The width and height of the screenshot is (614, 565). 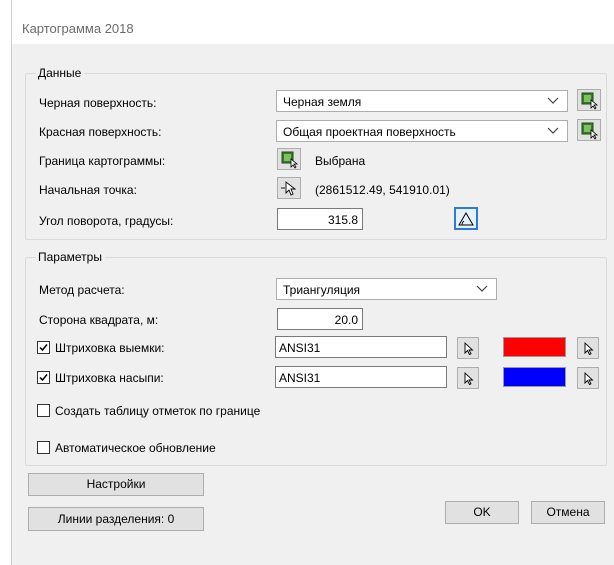 What do you see at coordinates (422, 131) in the screenshot?
I see `red-surface-combo: Общая проектная поверхность` at bounding box center [422, 131].